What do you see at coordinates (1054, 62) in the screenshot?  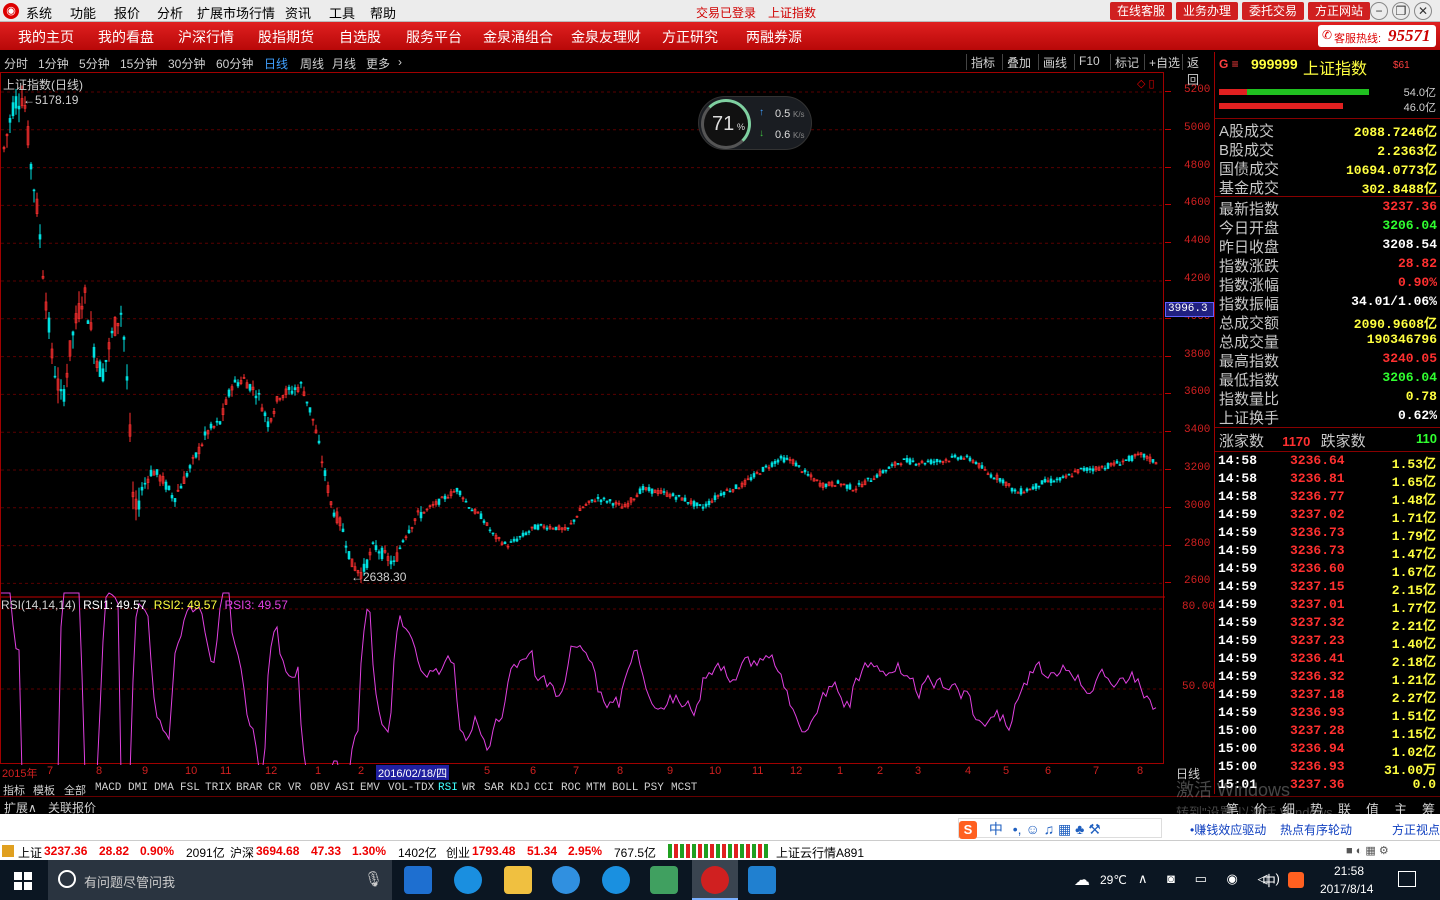 I see `tool-button: 画线` at bounding box center [1054, 62].